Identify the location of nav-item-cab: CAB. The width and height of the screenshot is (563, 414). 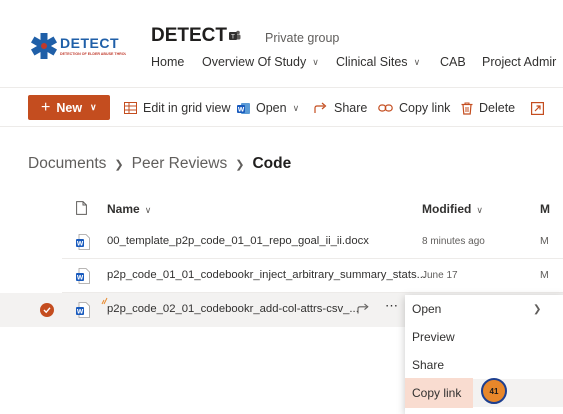
(453, 62).